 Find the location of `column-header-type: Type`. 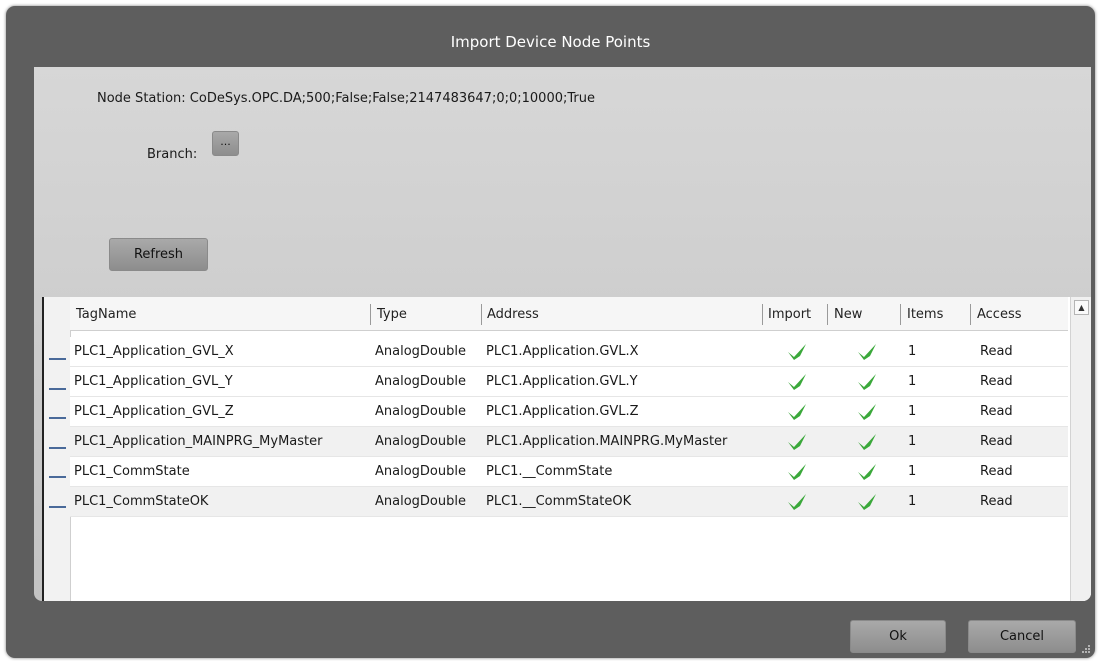

column-header-type: Type is located at coordinates (392, 313).